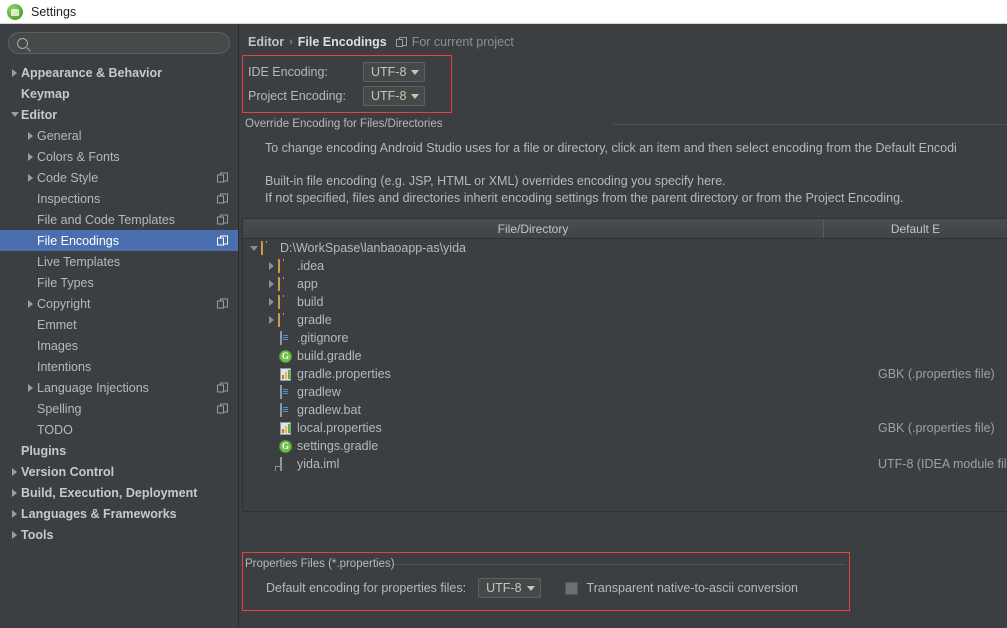  I want to click on sidebar-item-colors-fonts: Colors & Fonts, so click(119, 156).